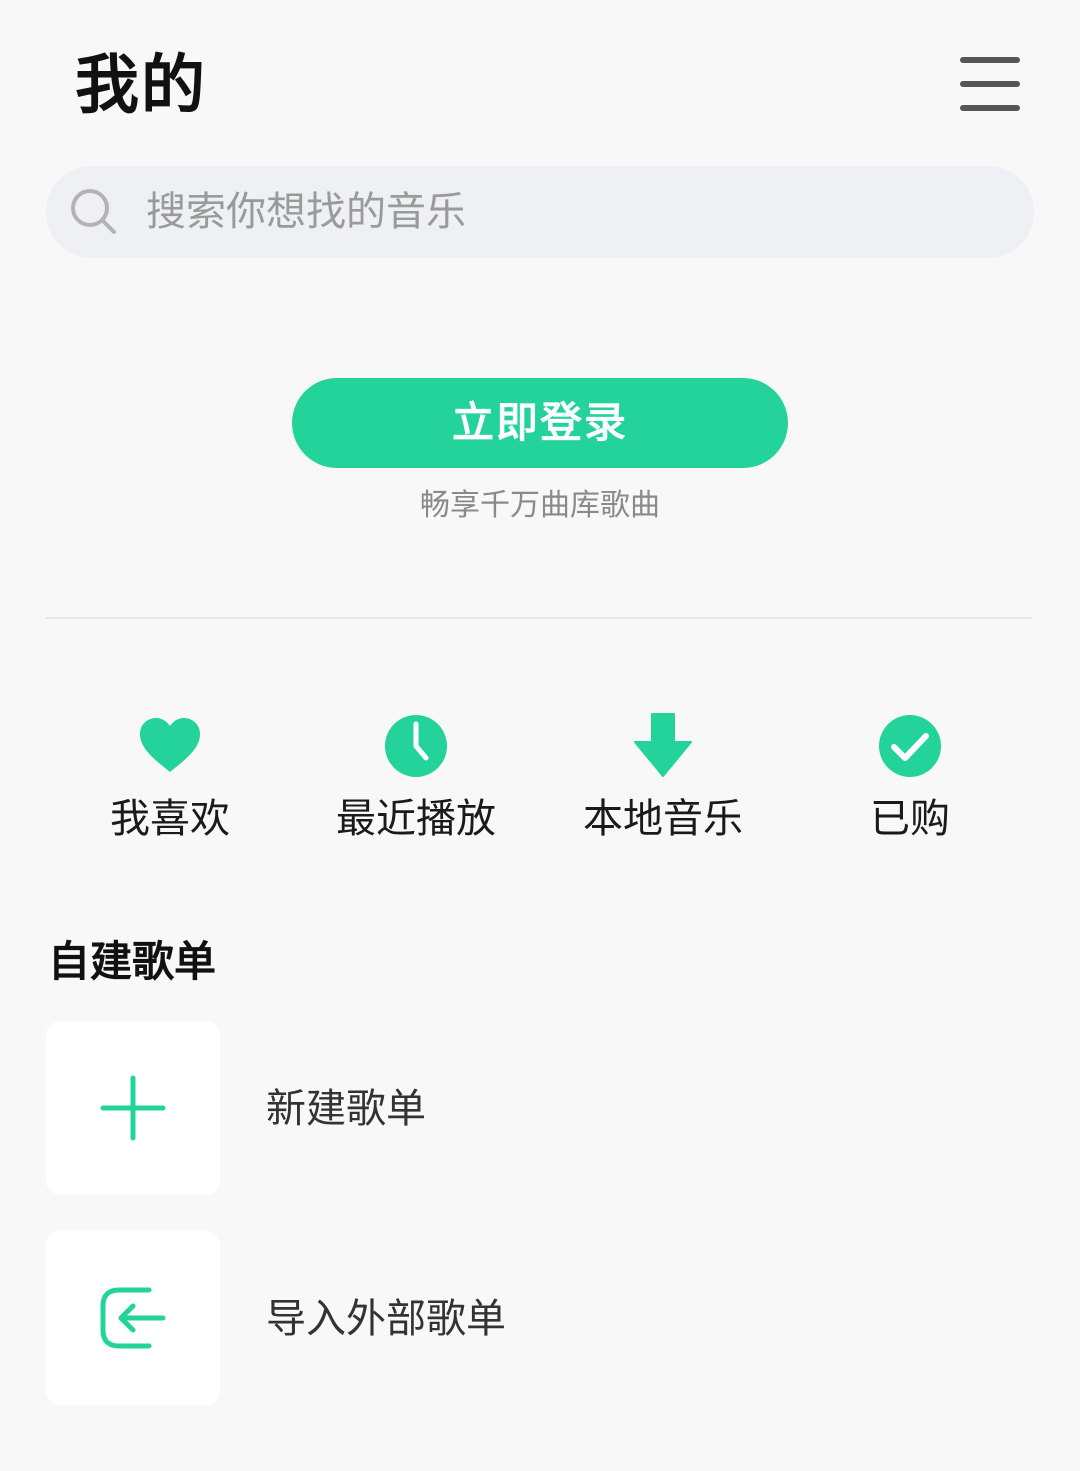 The height and width of the screenshot is (1471, 1080). I want to click on header: 我的, so click(540, 80).